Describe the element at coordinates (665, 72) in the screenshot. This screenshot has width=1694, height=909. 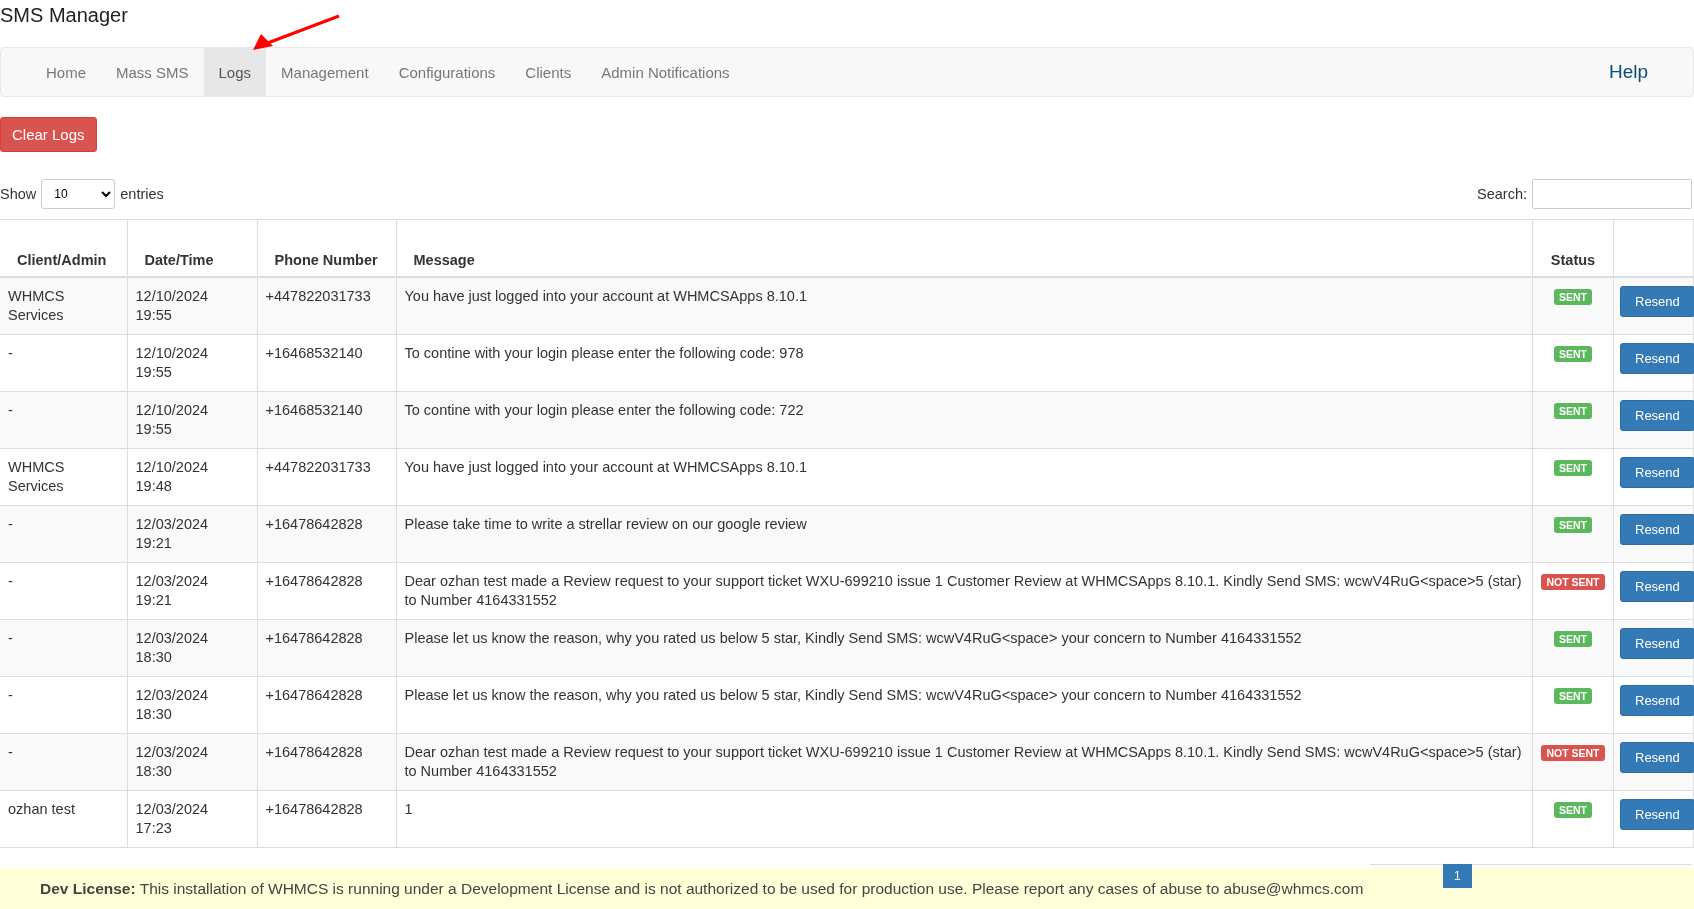
I see `nav-tab: Admin Notifications` at that location.